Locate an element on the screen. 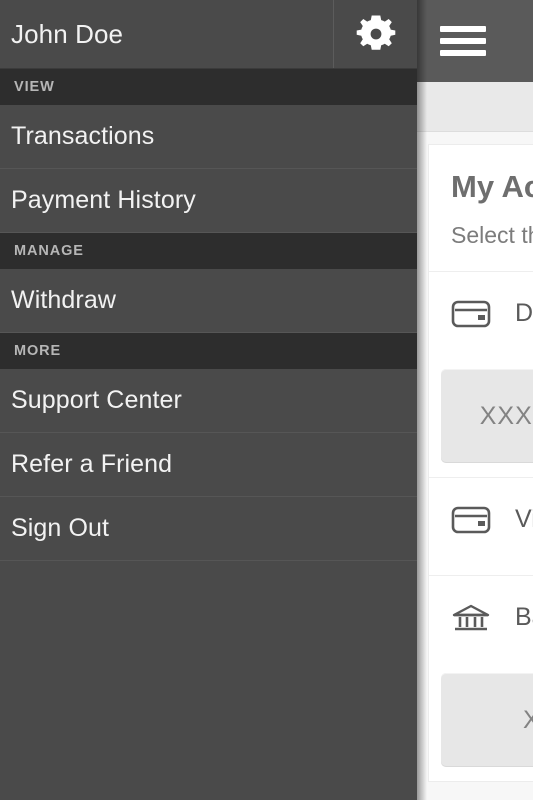 This screenshot has width=533, height=800. account-row: Visa Credit Card is located at coordinates (481, 519).